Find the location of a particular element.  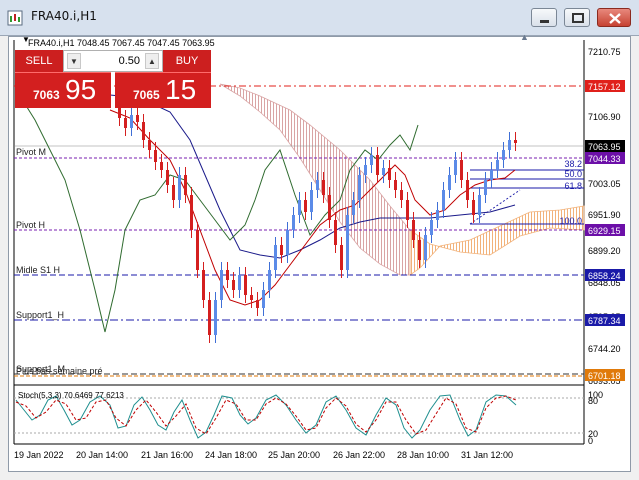

collapse-arrow-icon: ▲ is located at coordinates (524, 37).